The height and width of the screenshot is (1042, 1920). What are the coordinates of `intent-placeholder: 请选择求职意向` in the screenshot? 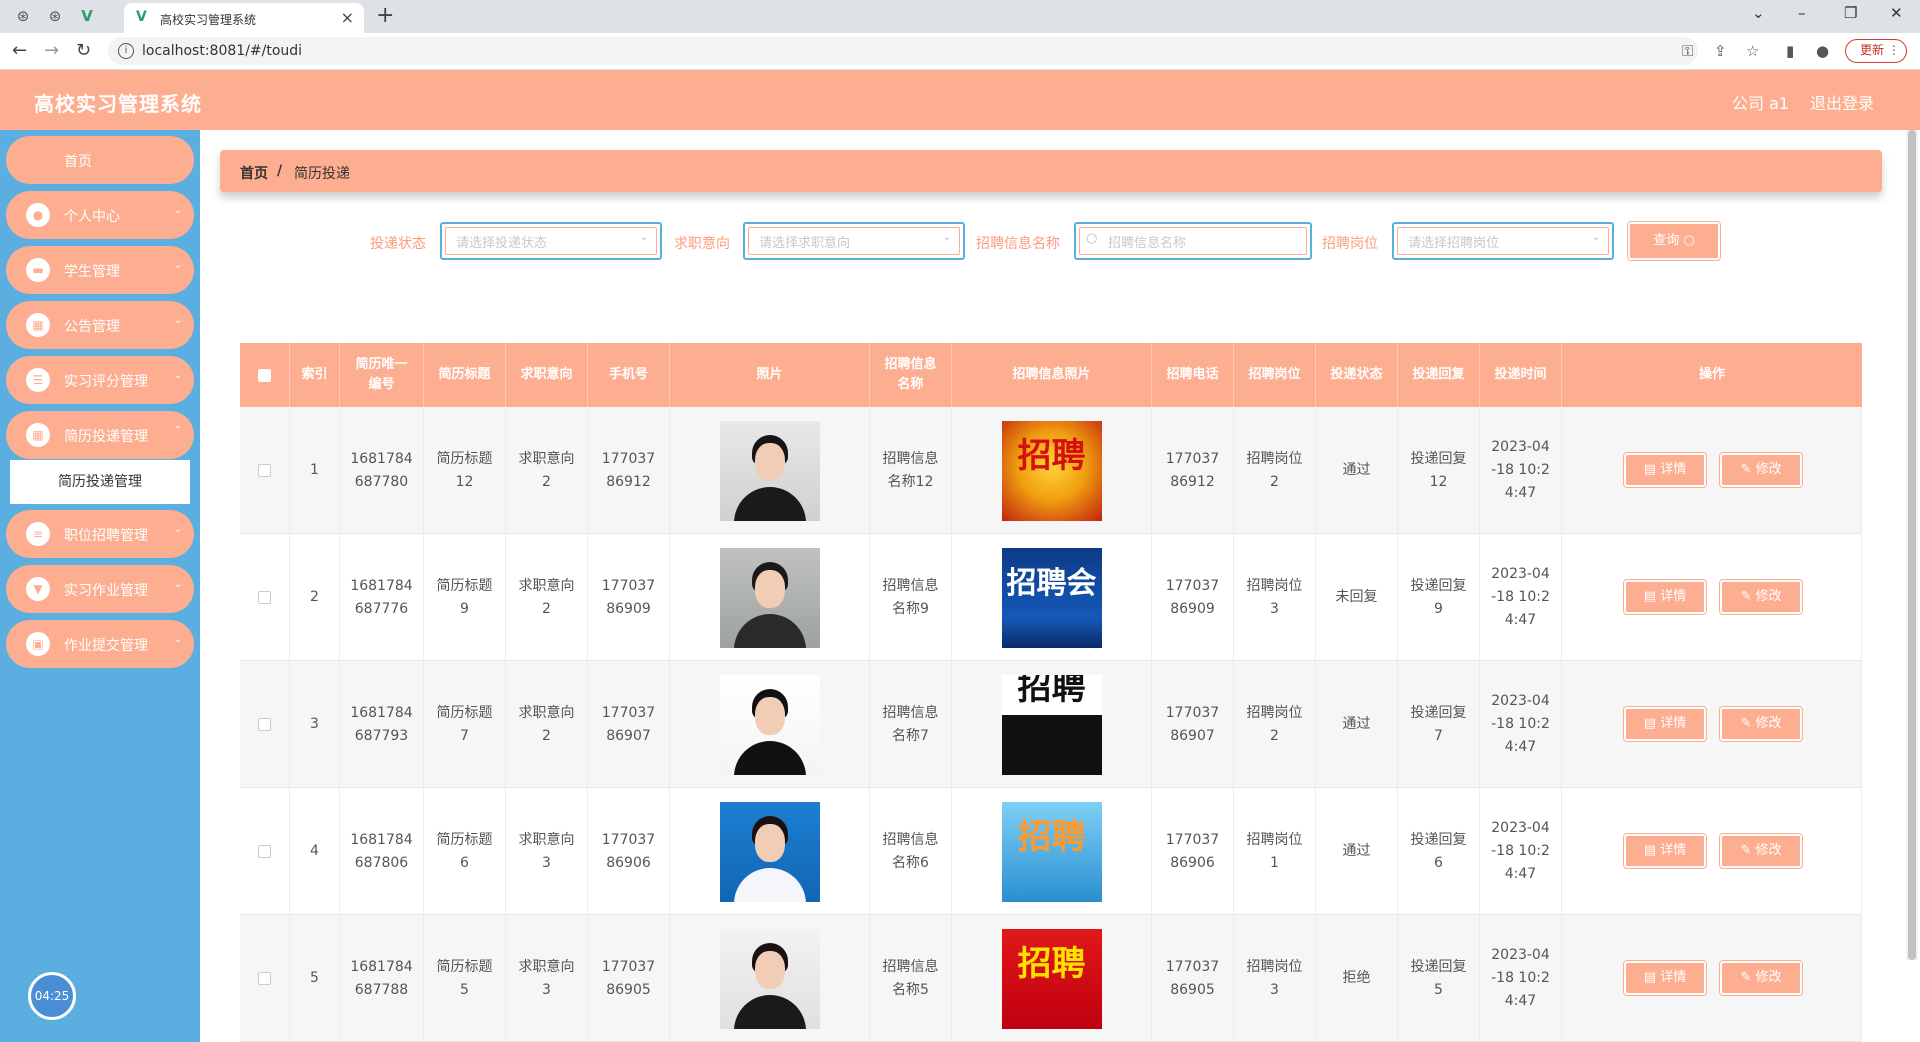 It's located at (805, 243).